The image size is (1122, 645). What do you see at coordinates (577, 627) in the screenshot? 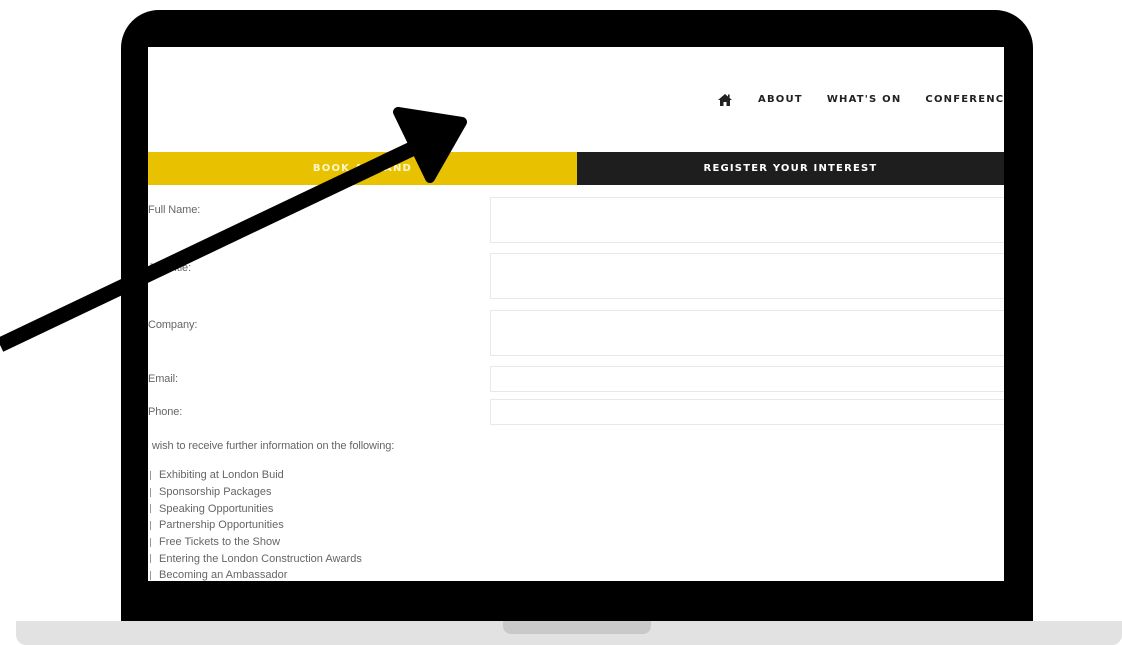
I see `laptop-notch` at bounding box center [577, 627].